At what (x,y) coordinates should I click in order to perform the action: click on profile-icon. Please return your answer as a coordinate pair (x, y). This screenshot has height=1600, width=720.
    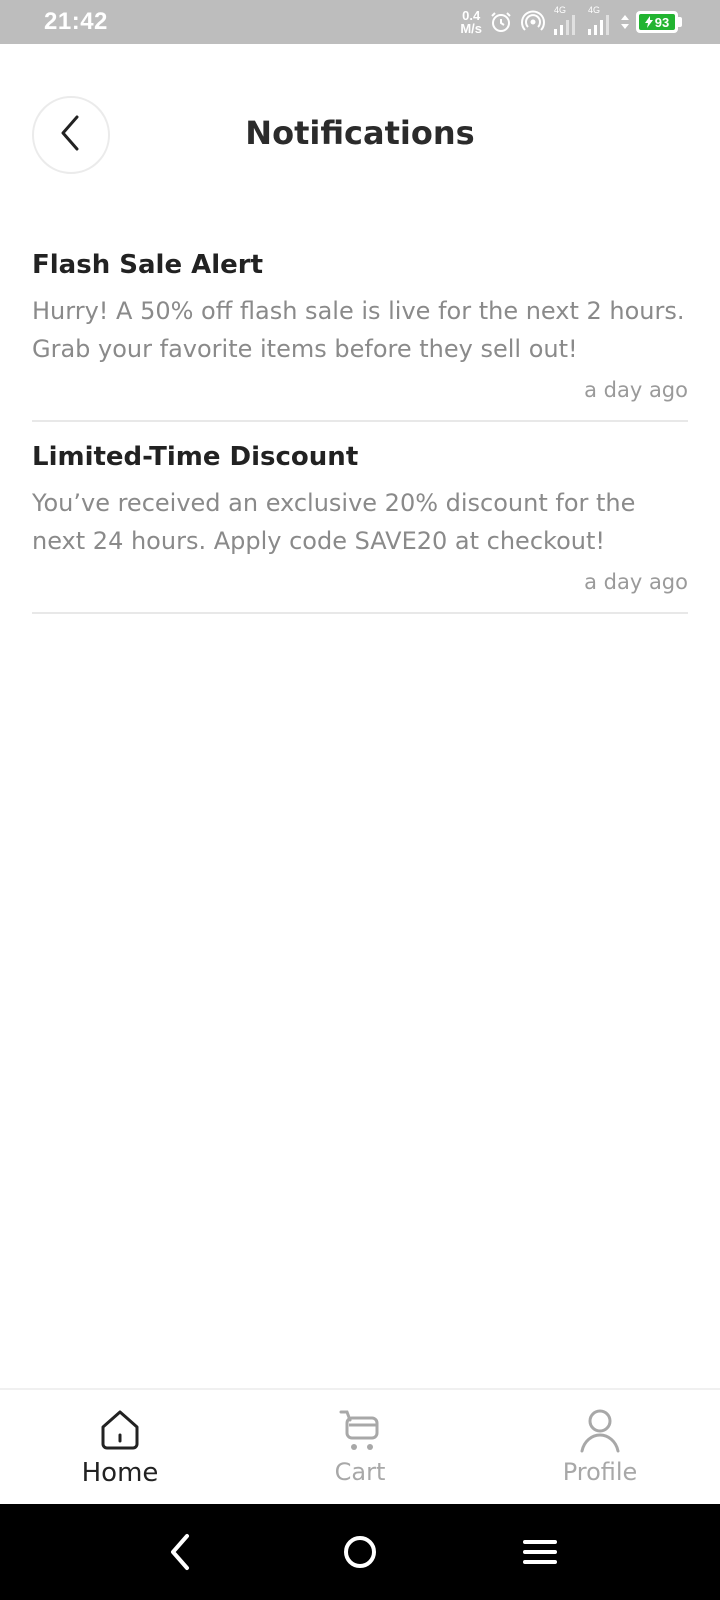
    Looking at the image, I should click on (600, 1430).